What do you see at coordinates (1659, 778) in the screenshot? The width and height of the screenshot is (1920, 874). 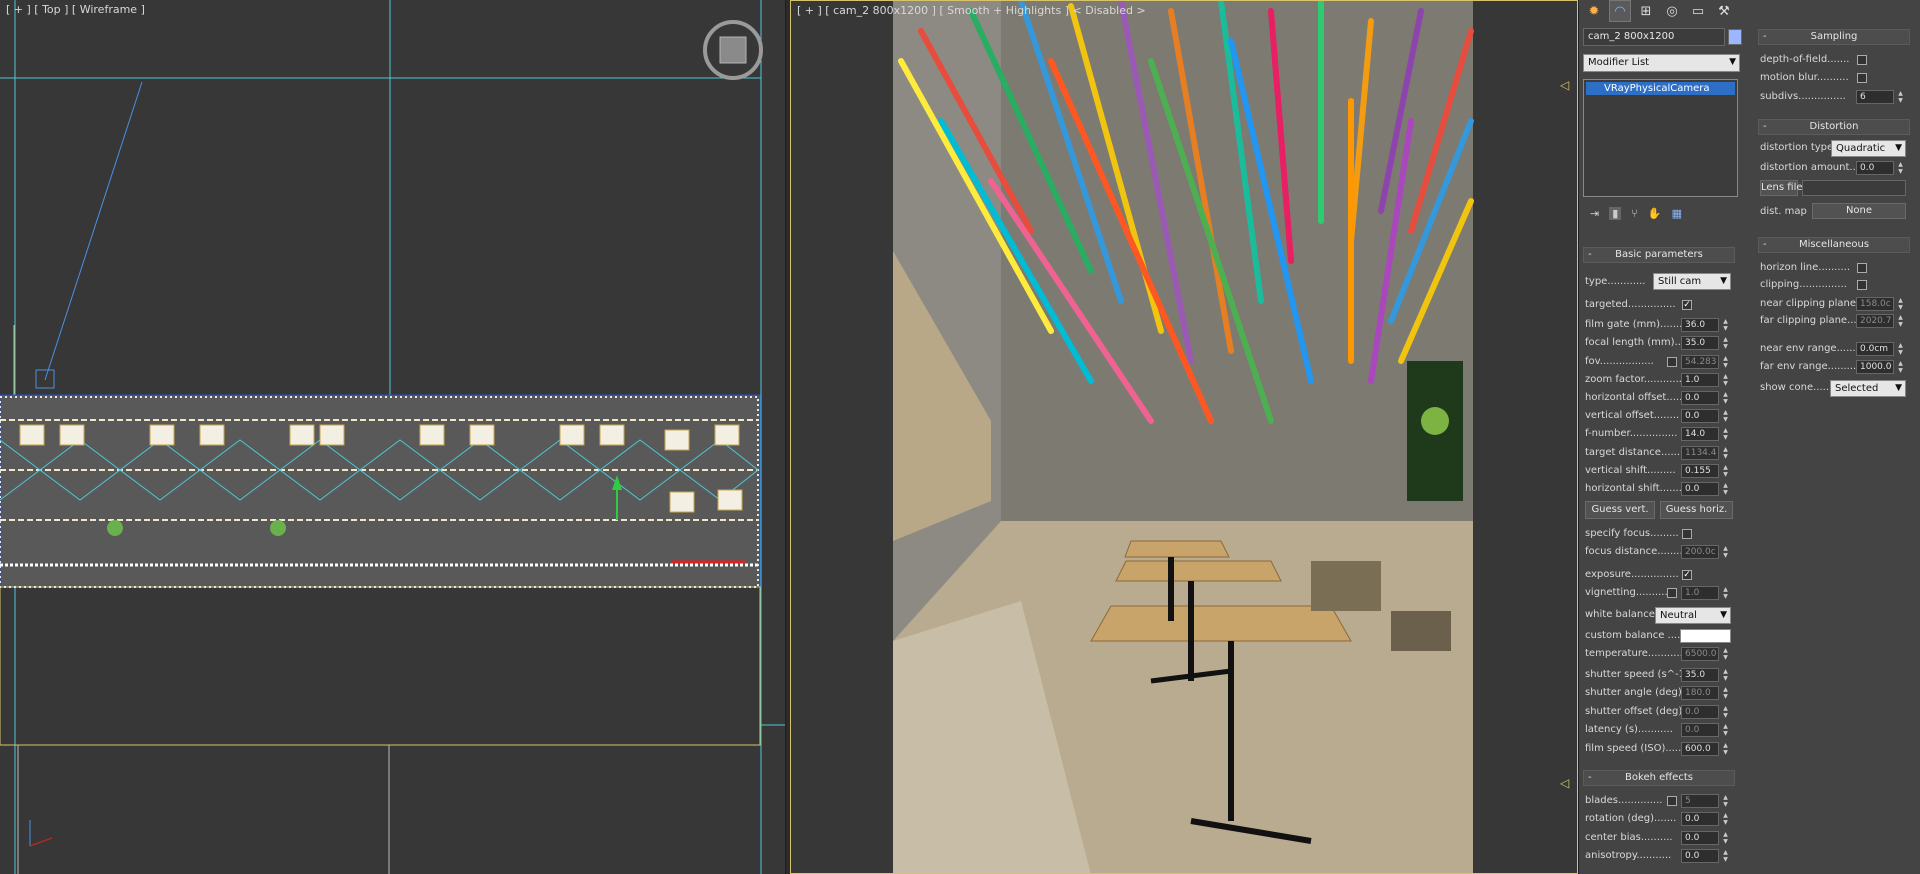 I see `bokeh-effects-rollout: - Bokeh effects` at bounding box center [1659, 778].